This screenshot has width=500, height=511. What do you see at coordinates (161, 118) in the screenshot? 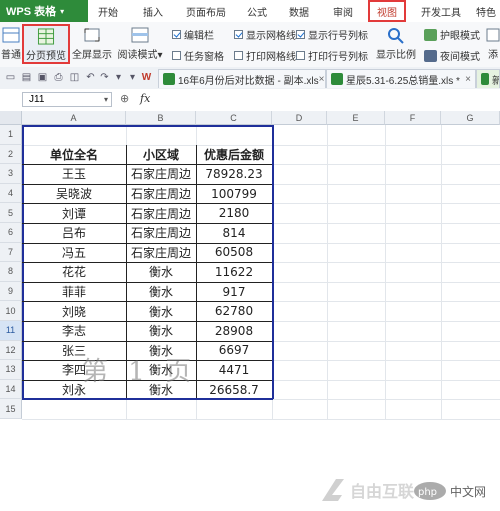
I see `column-header: B` at bounding box center [161, 118].